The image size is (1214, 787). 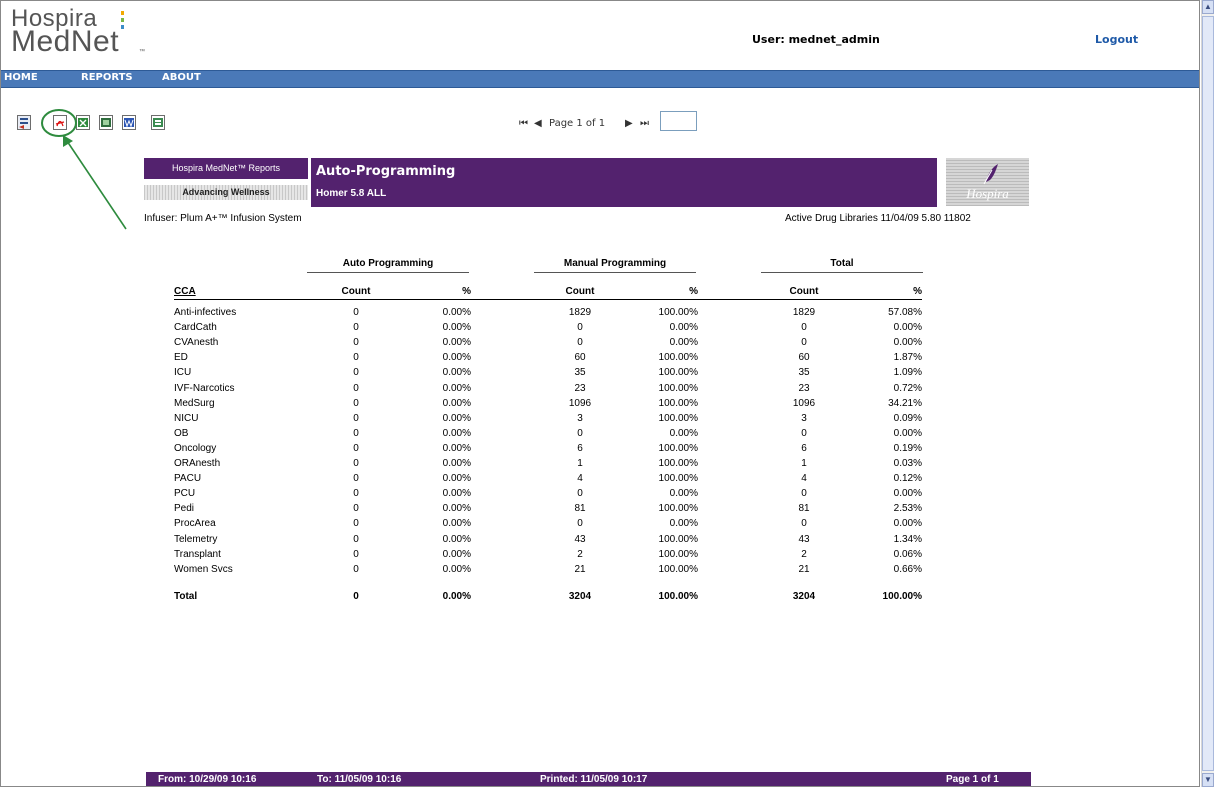 What do you see at coordinates (523, 123) in the screenshot?
I see `first-page-icon: ⏮` at bounding box center [523, 123].